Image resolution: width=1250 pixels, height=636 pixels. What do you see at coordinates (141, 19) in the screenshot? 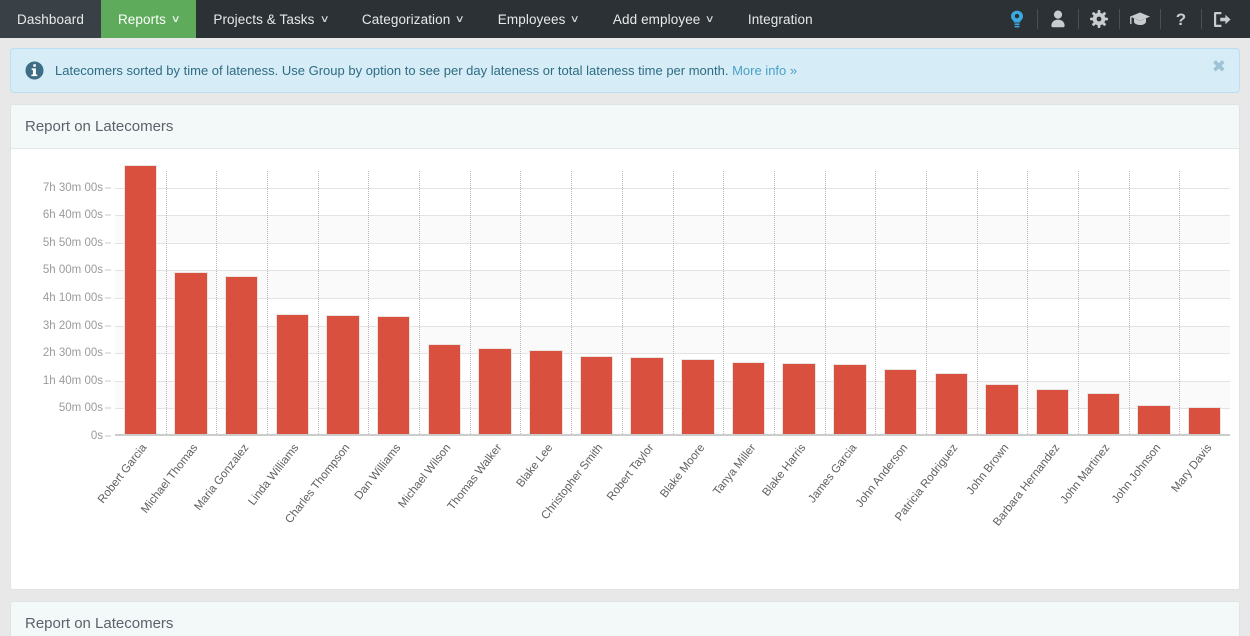
I see `nav-item-label: Reports` at bounding box center [141, 19].